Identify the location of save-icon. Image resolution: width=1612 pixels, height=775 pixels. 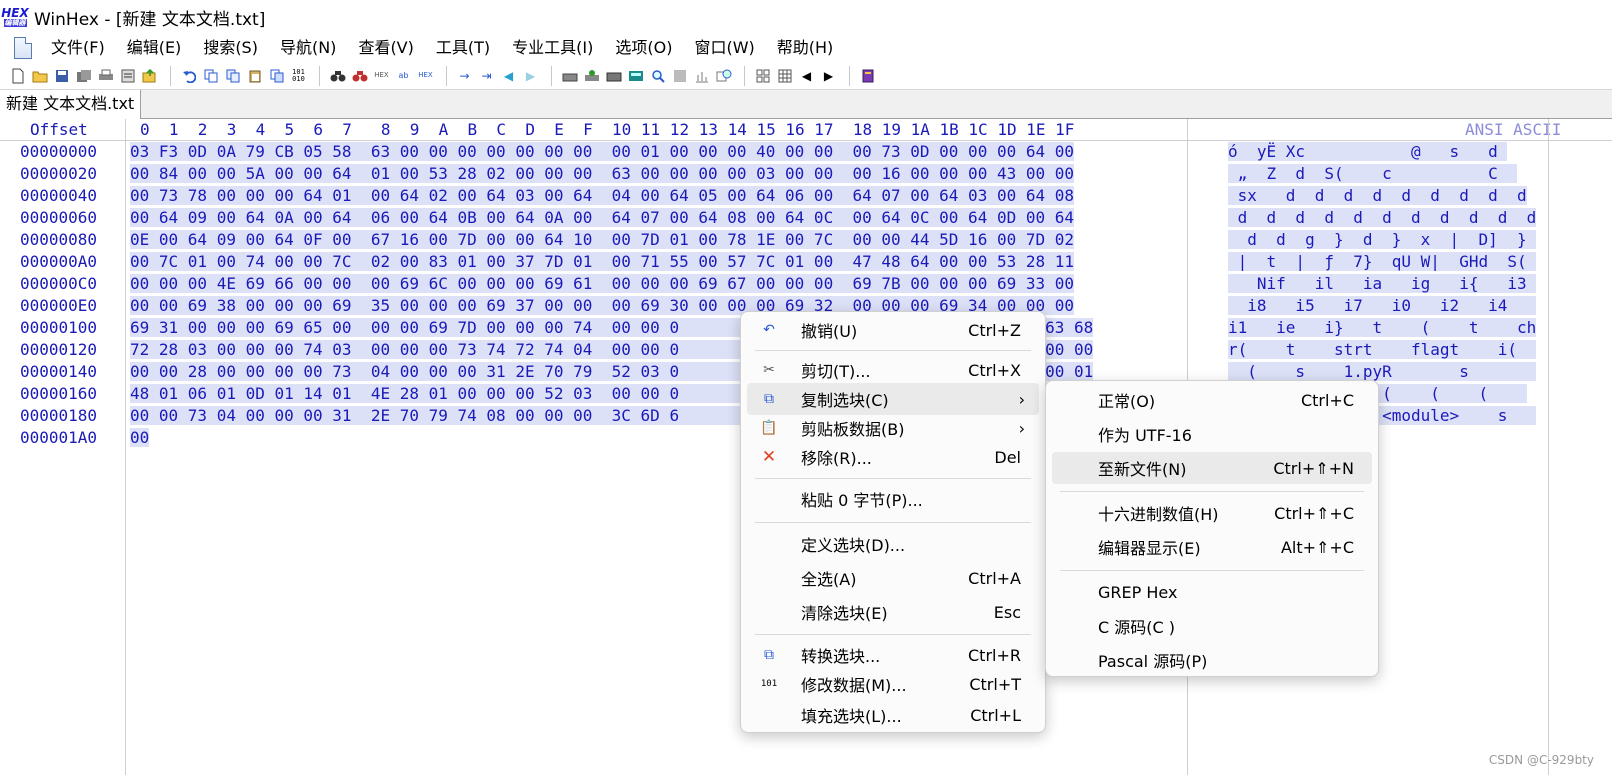
(61, 76).